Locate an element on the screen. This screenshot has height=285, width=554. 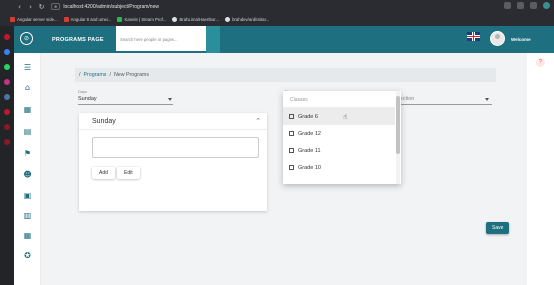
flag-cross-horizontal is located at coordinates (473, 36).